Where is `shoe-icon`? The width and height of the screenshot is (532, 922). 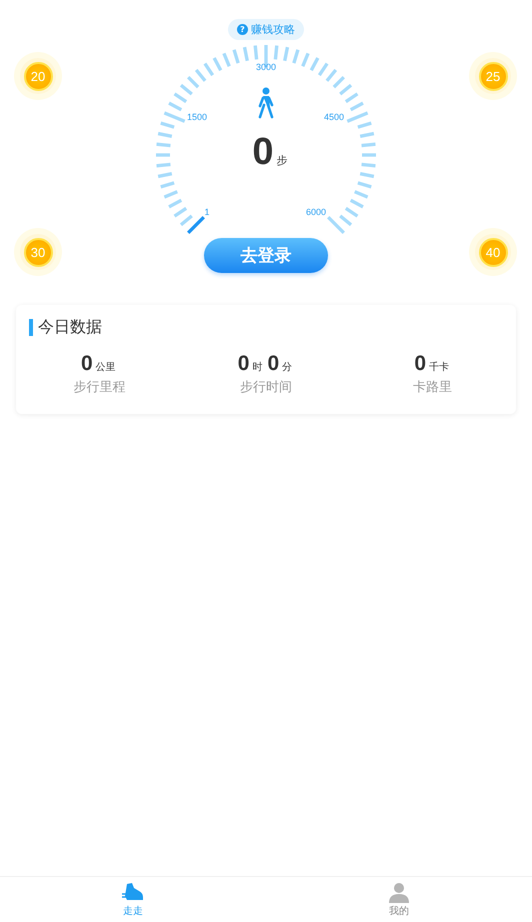 shoe-icon is located at coordinates (133, 893).